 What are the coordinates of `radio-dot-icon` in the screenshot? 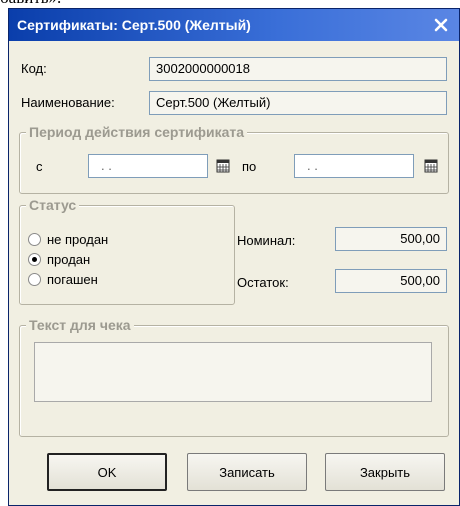 It's located at (34, 259).